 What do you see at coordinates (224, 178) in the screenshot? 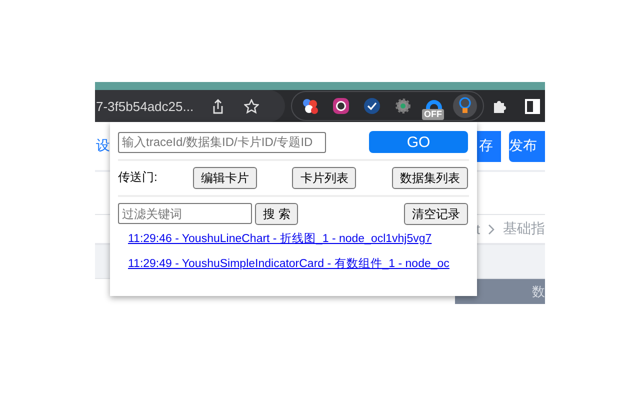
I see `portal-button: 编辑卡片` at bounding box center [224, 178].